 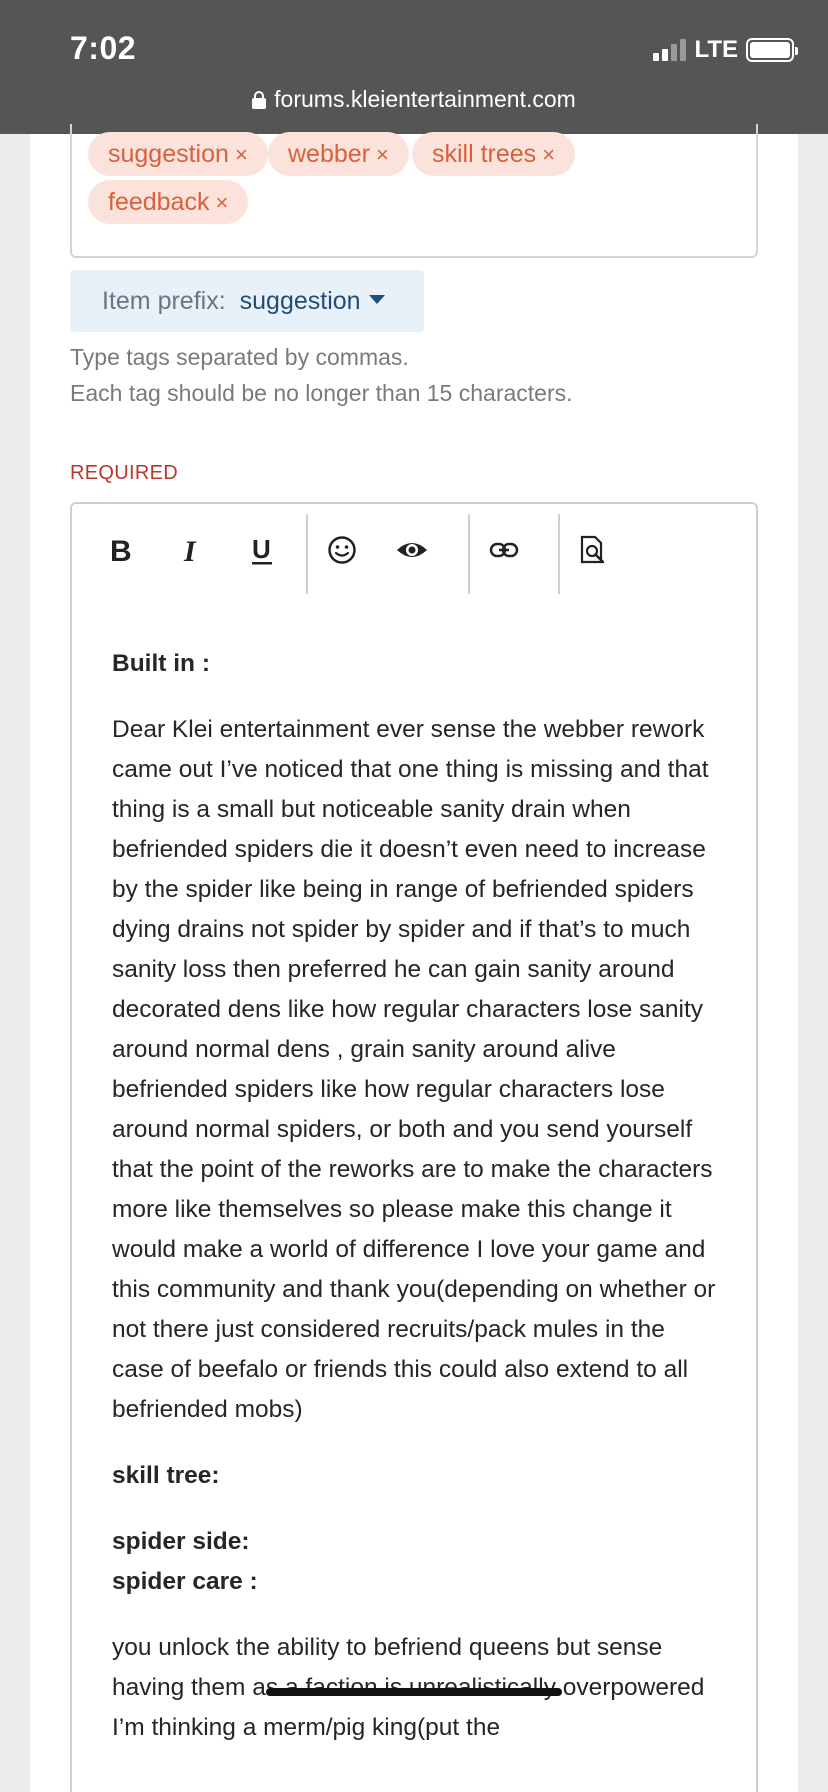 What do you see at coordinates (484, 154) in the screenshot?
I see `tag-label: skill trees` at bounding box center [484, 154].